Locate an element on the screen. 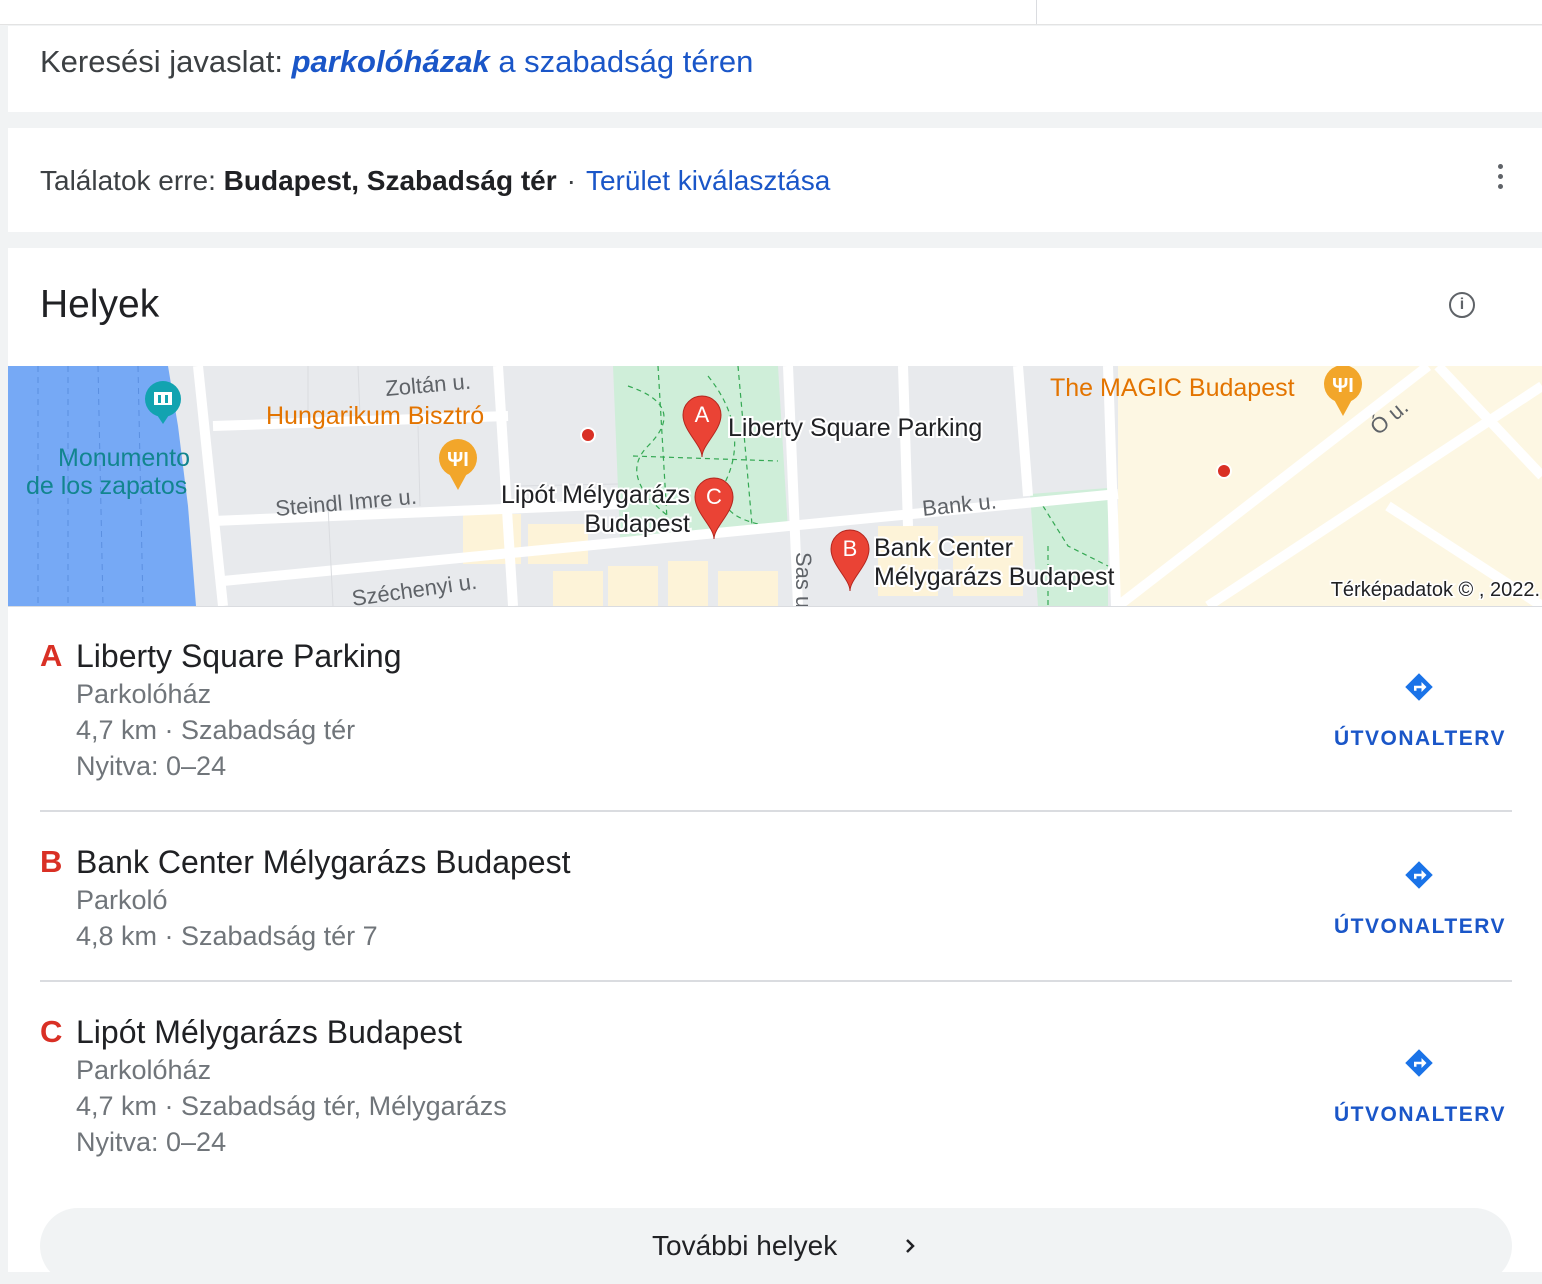 This screenshot has width=1542, height=1284. marker-label: Mélygarázs Budapest is located at coordinates (994, 577).